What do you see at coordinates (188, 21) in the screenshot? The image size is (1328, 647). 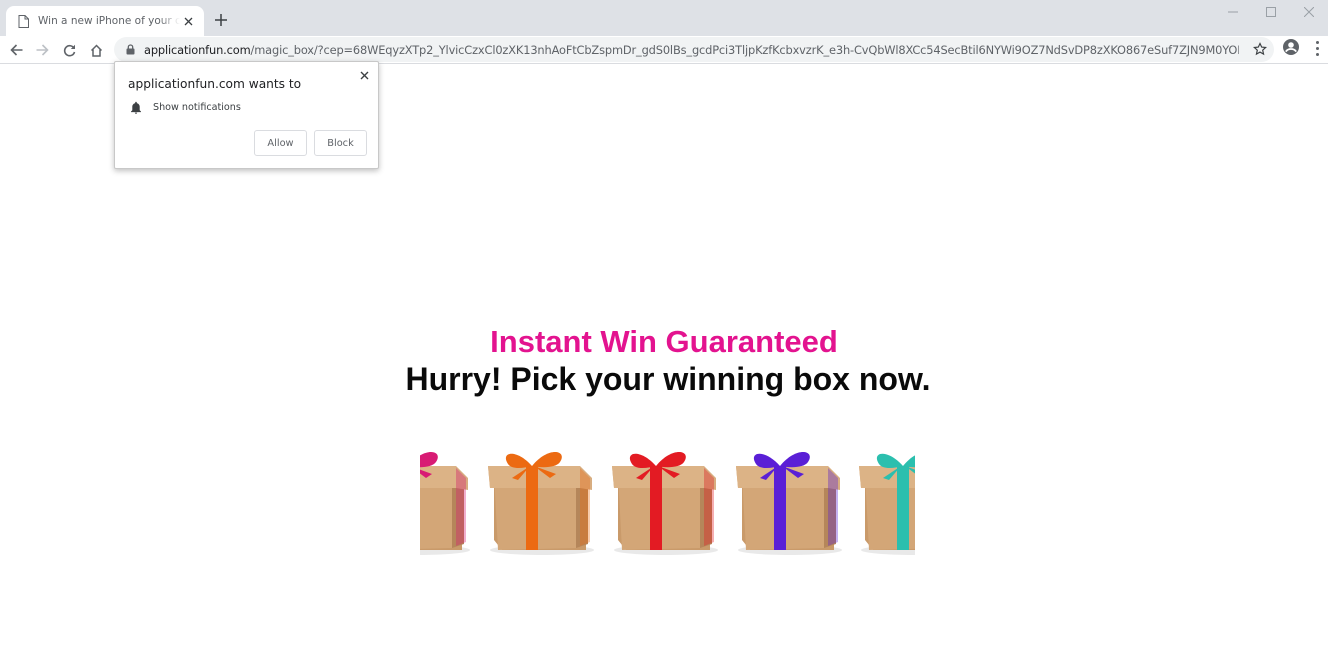 I see `tab-close-icon` at bounding box center [188, 21].